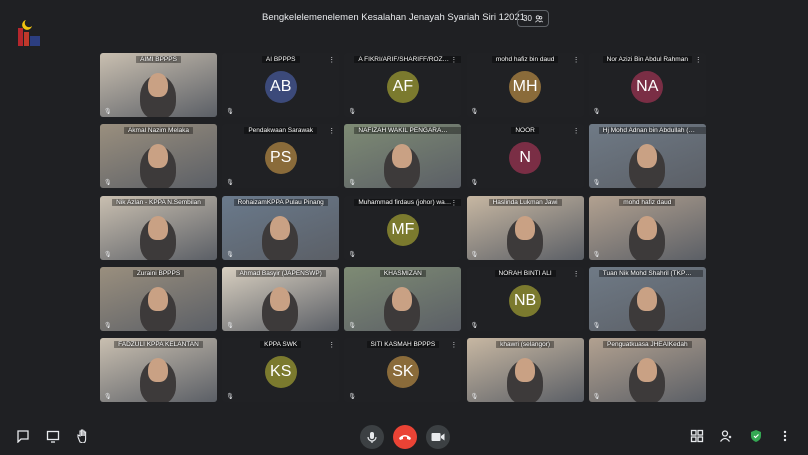 The height and width of the screenshot is (455, 808). Describe the element at coordinates (647, 370) in the screenshot. I see `participant-tile: Penguatkuasa JHEAIKedah 🎙︎` at that location.